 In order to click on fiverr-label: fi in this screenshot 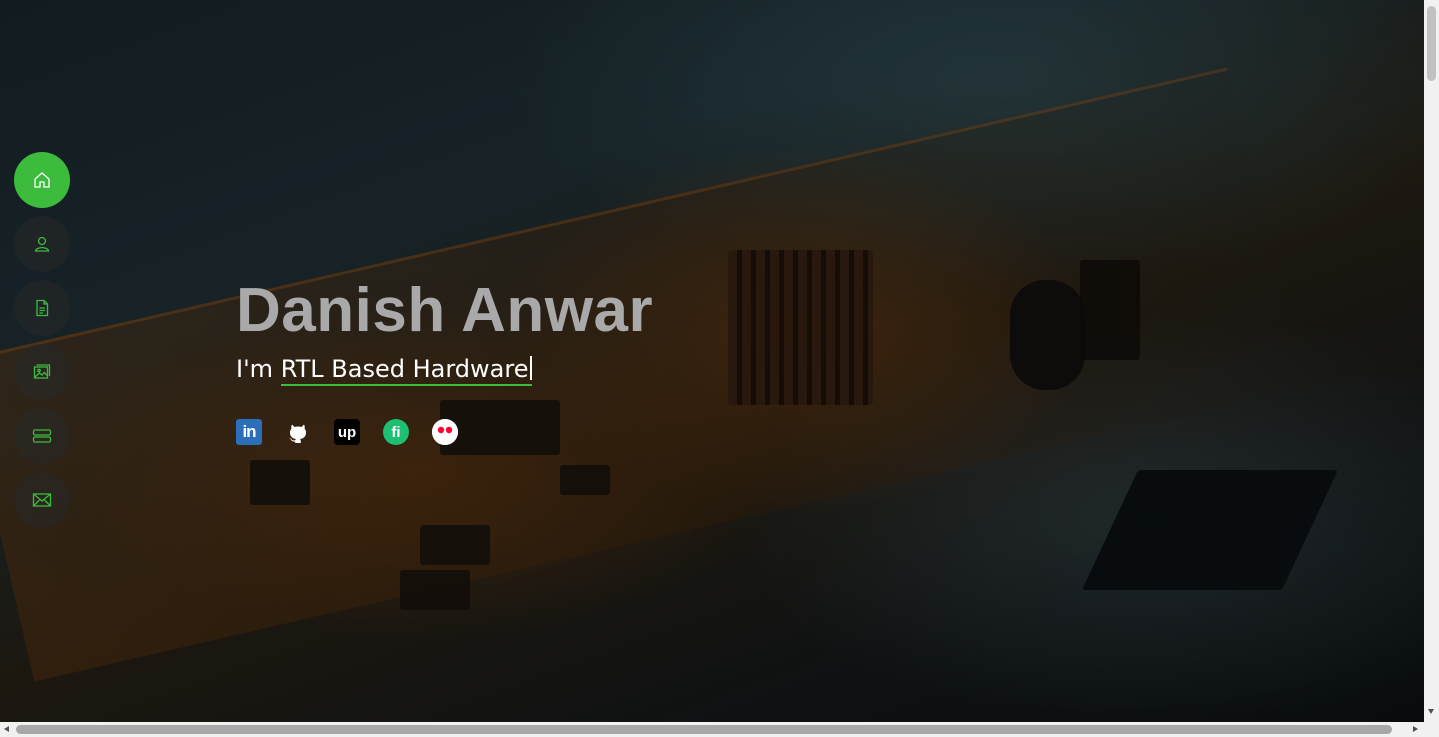, I will do `click(396, 432)`.